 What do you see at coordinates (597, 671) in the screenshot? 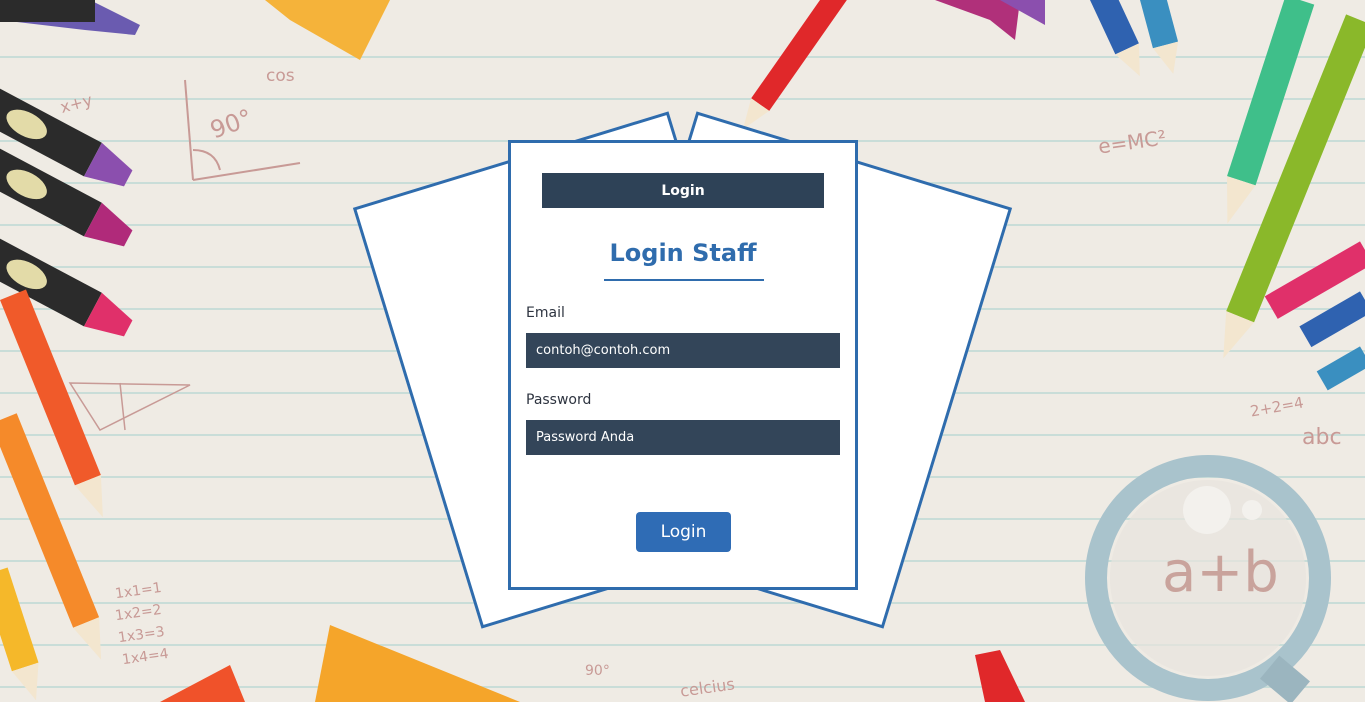
I see `doodle-ninety-small: 90°` at bounding box center [597, 671].